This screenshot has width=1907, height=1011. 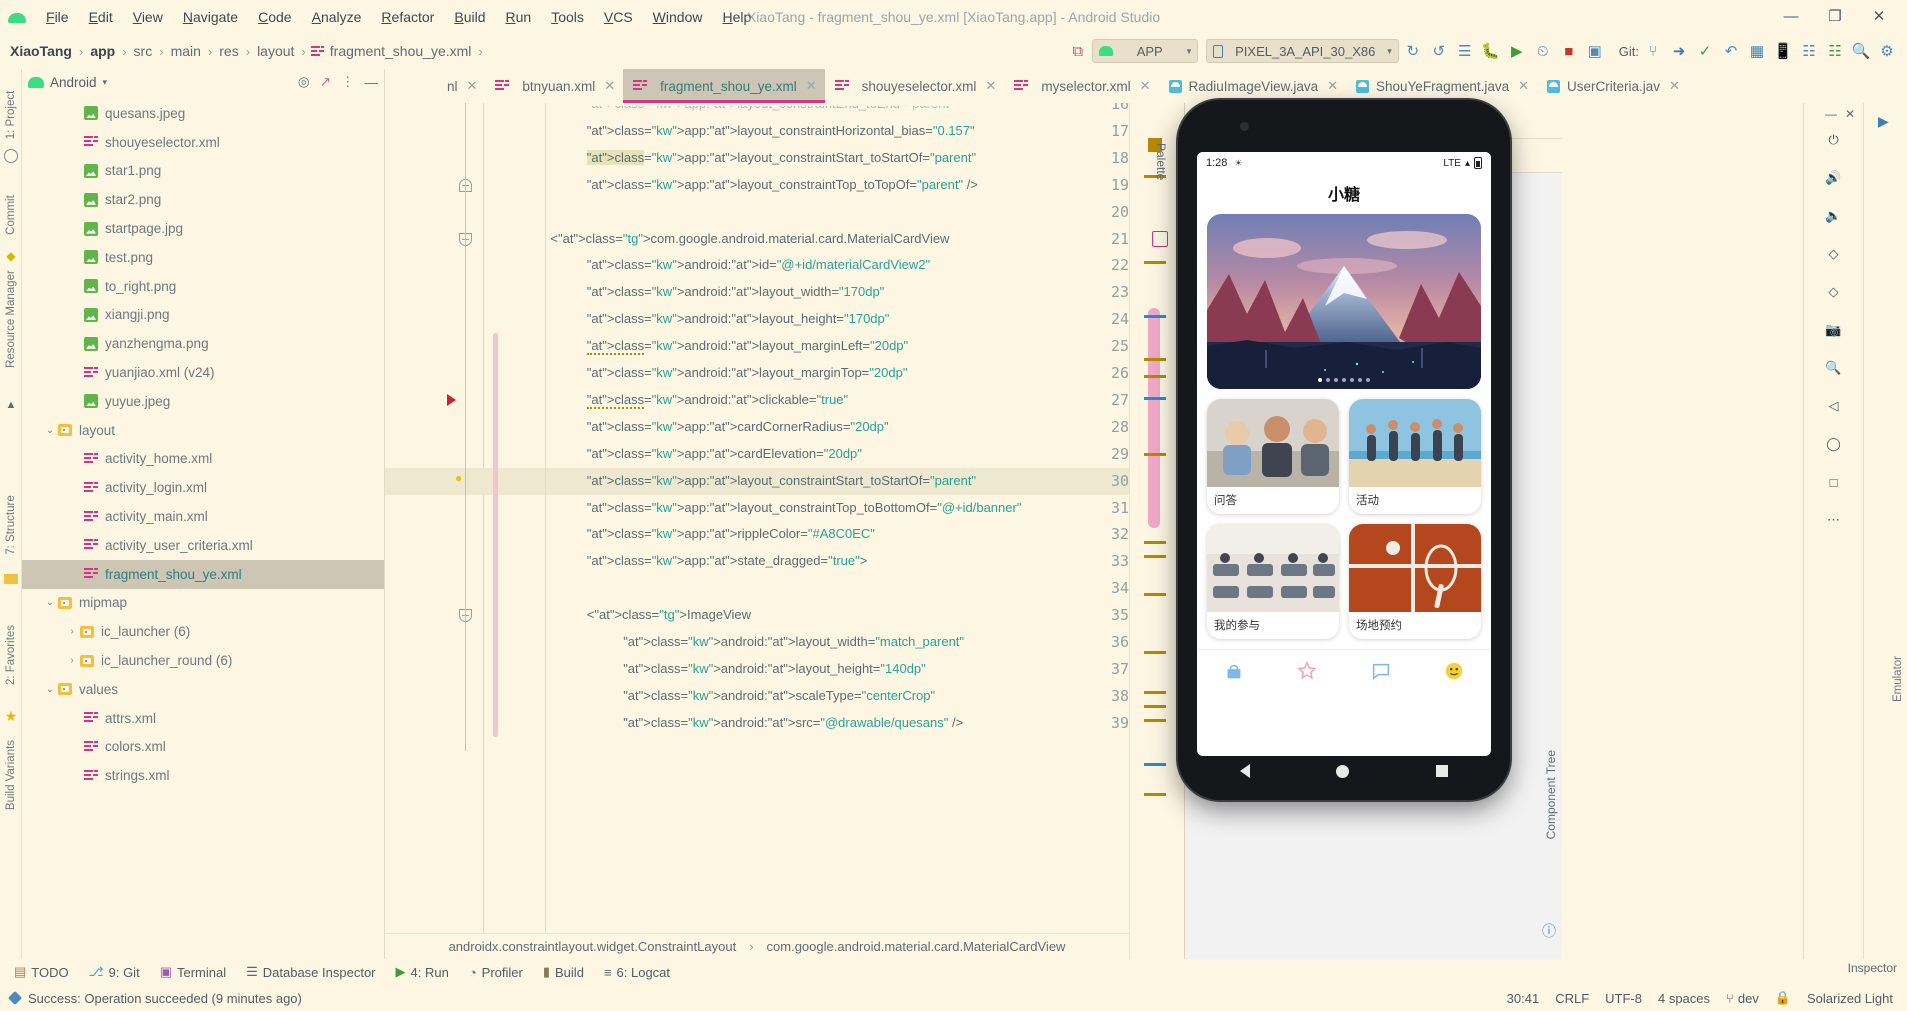 I want to click on help-icon: ⓘ, so click(x=1549, y=931).